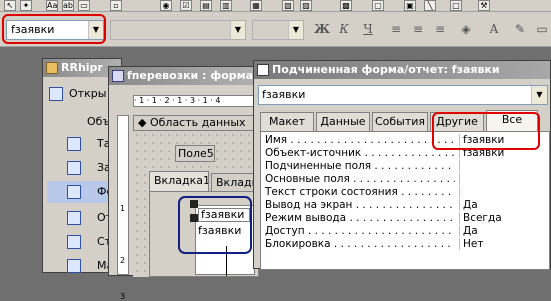  What do you see at coordinates (220, 230) in the screenshot?
I see `subform-field: fзаявки` at bounding box center [220, 230].